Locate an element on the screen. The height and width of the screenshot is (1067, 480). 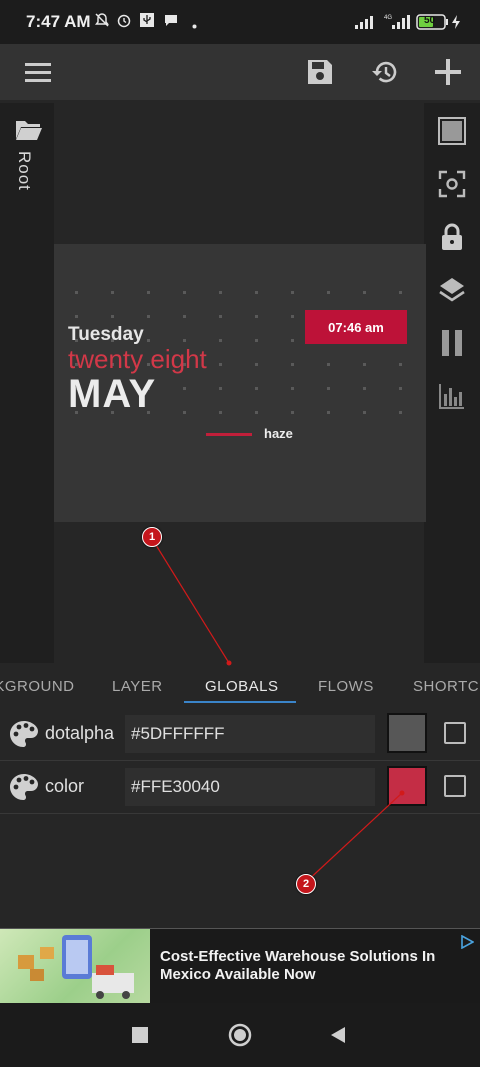
signal-4g-icon: 4G is located at coordinates (397, 24).